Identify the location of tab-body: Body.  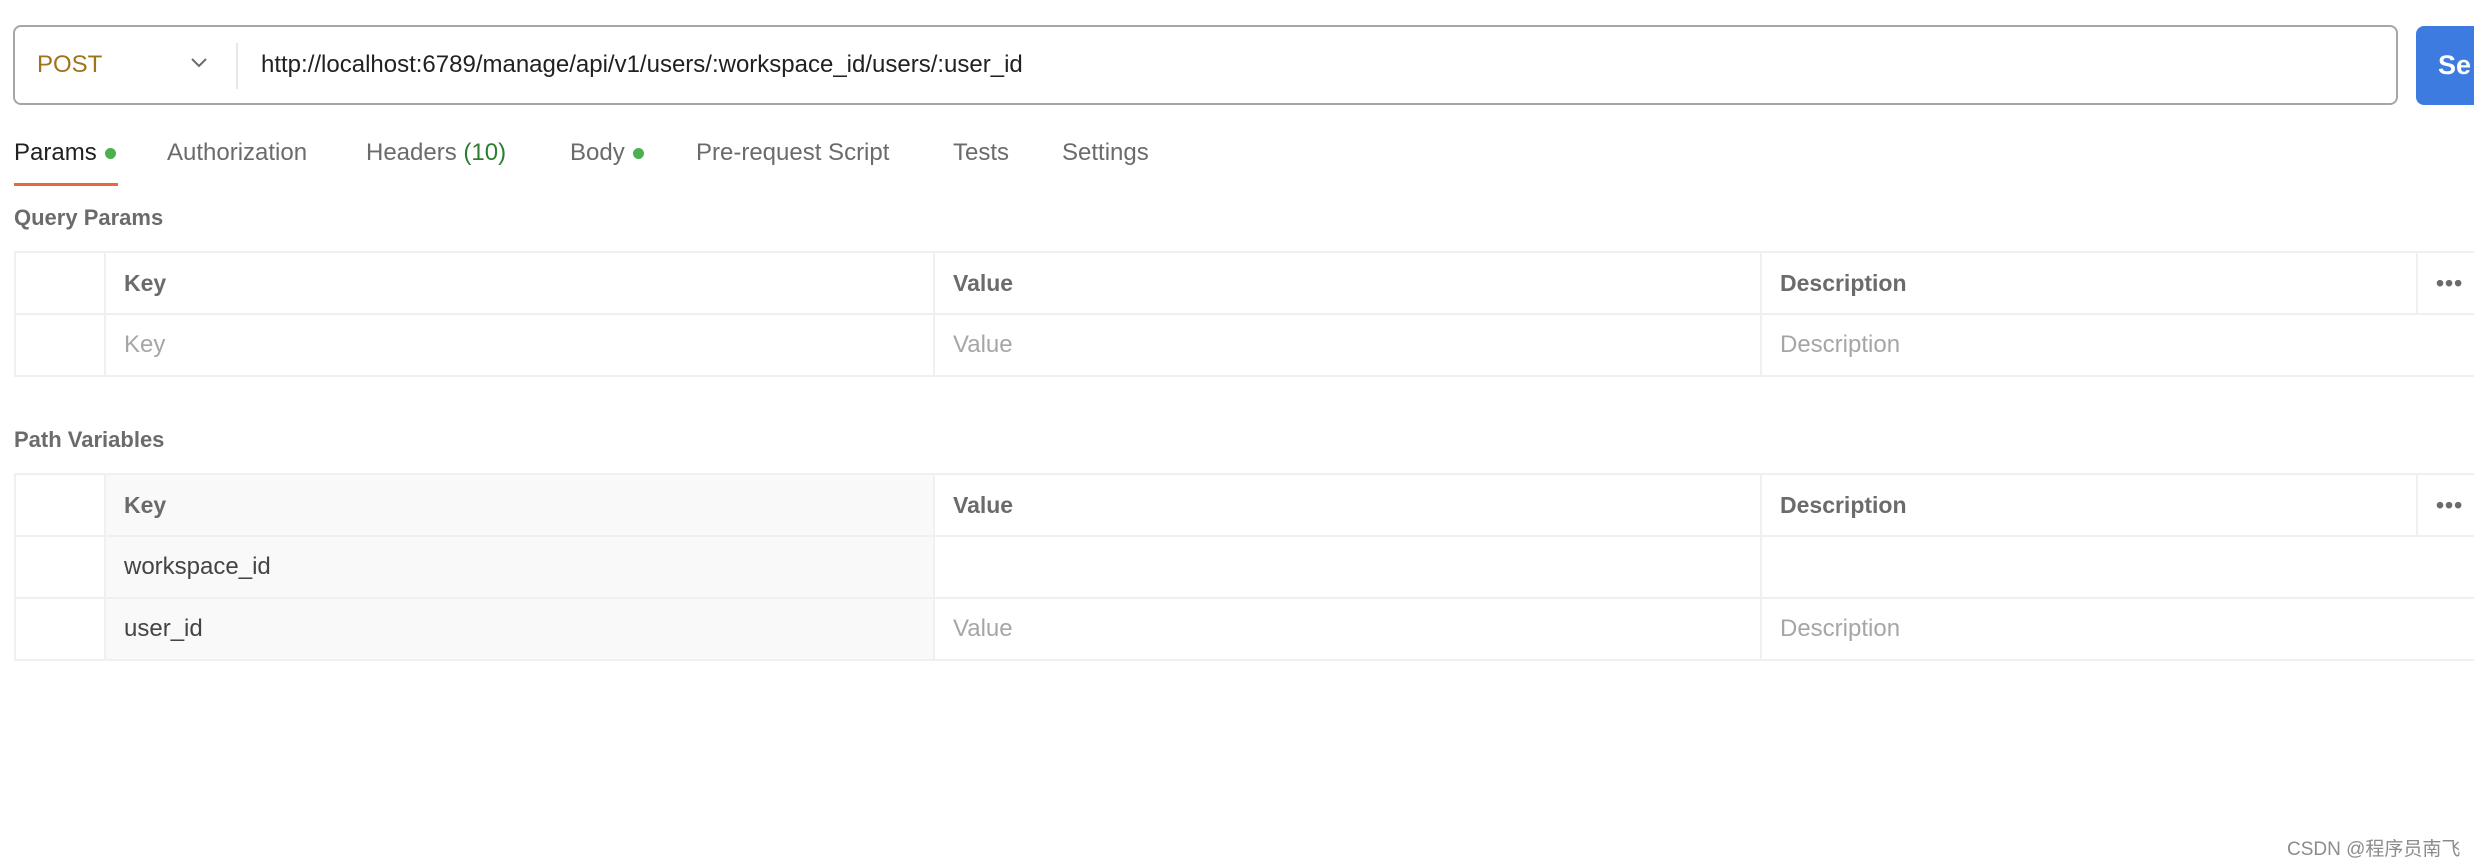
(607, 153).